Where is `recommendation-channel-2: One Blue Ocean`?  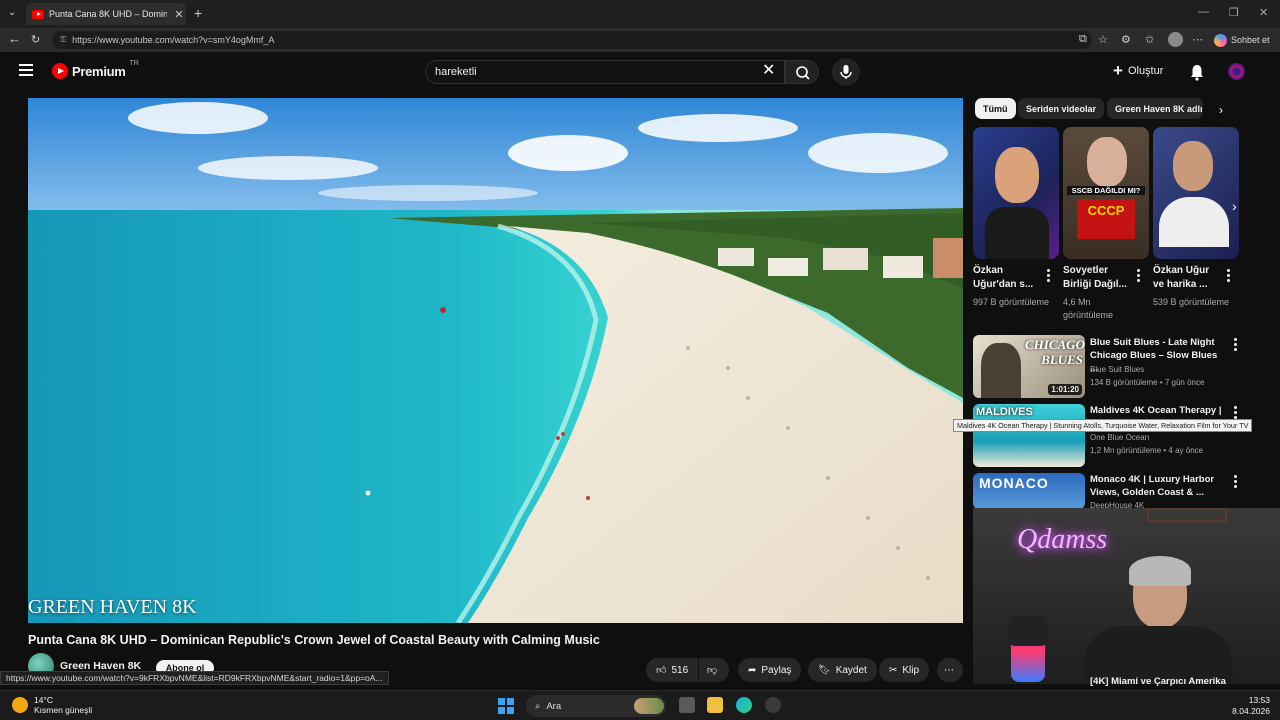
recommendation-channel-2: One Blue Ocean is located at coordinates (1119, 438).